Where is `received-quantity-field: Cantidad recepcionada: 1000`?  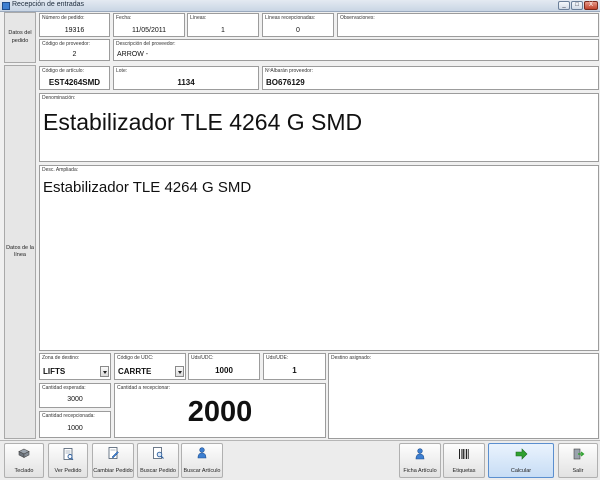 received-quantity-field: Cantidad recepcionada: 1000 is located at coordinates (75, 424).